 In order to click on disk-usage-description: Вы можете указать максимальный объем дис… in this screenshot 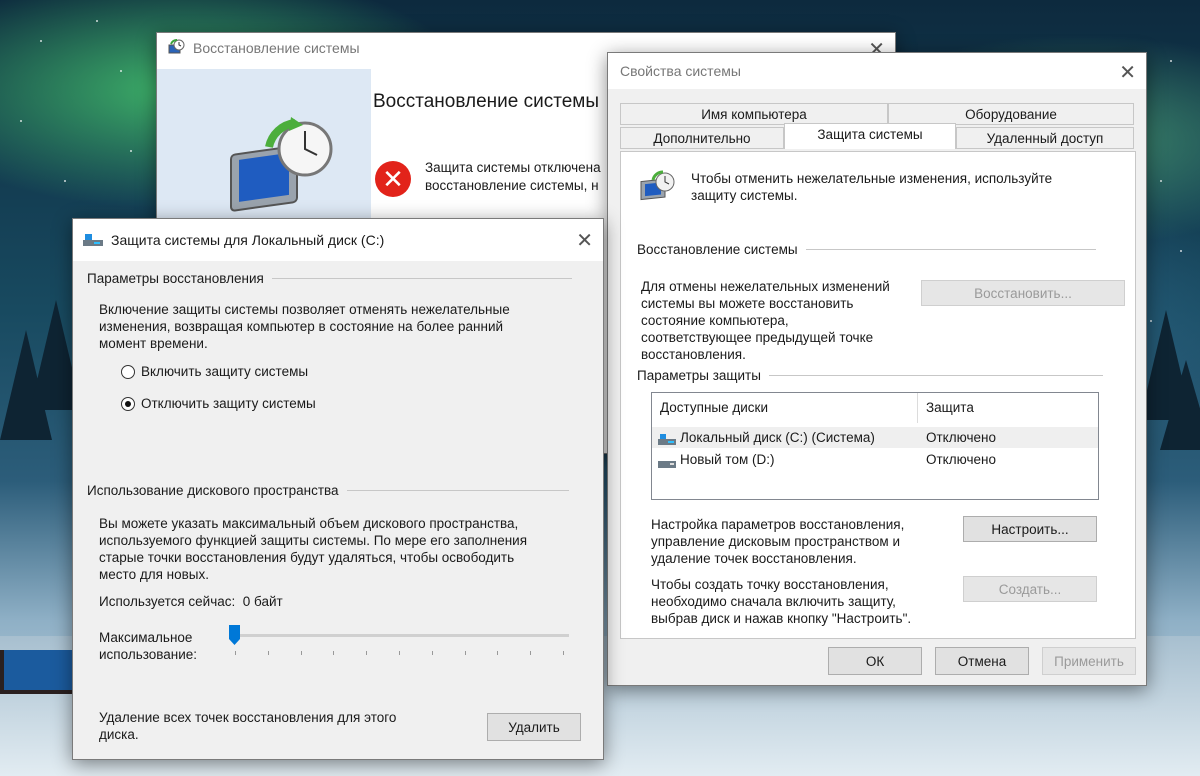, I will do `click(313, 549)`.